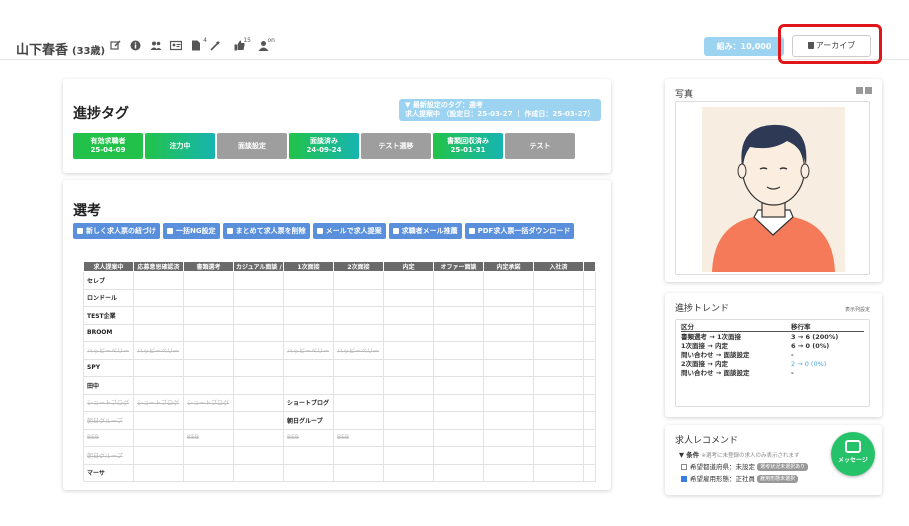 This screenshot has width=909, height=526. I want to click on progress-tag: 面談設定, so click(252, 146).